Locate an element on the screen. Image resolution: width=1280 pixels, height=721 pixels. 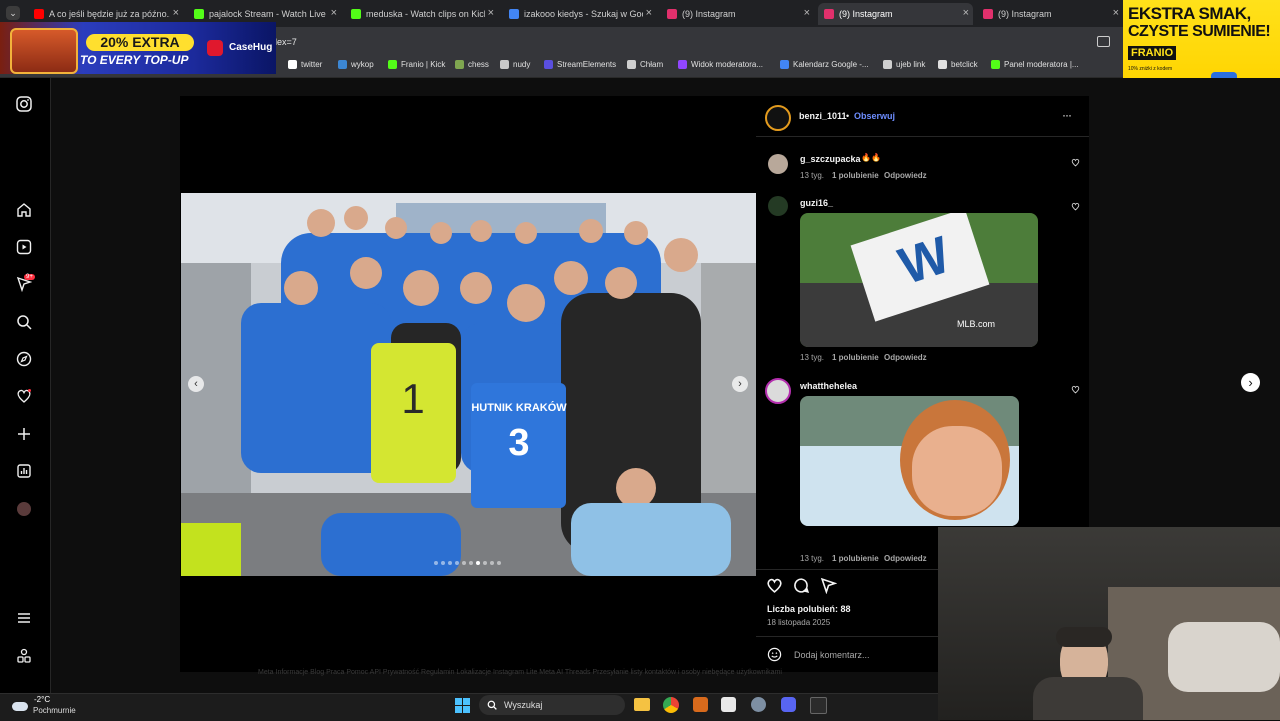
cast-icon is located at coordinates (1103, 41).